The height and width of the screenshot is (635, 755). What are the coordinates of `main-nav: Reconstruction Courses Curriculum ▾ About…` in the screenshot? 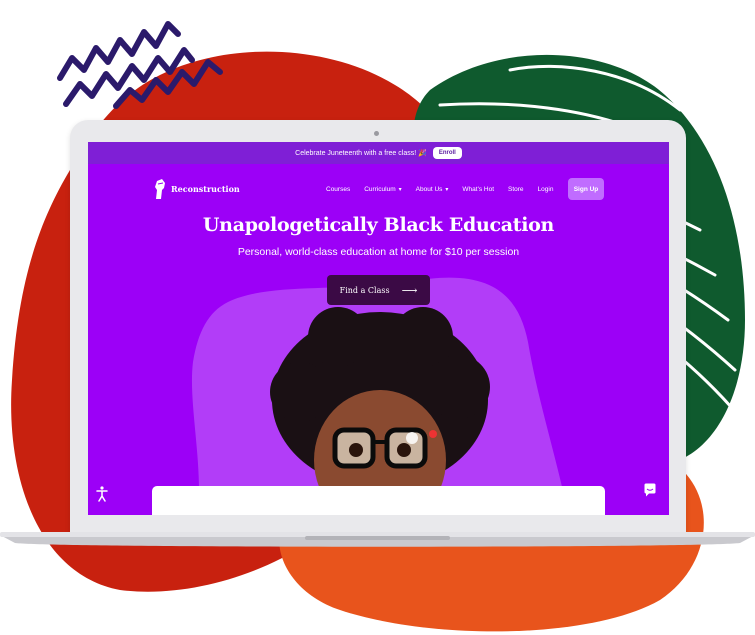 It's located at (378, 189).